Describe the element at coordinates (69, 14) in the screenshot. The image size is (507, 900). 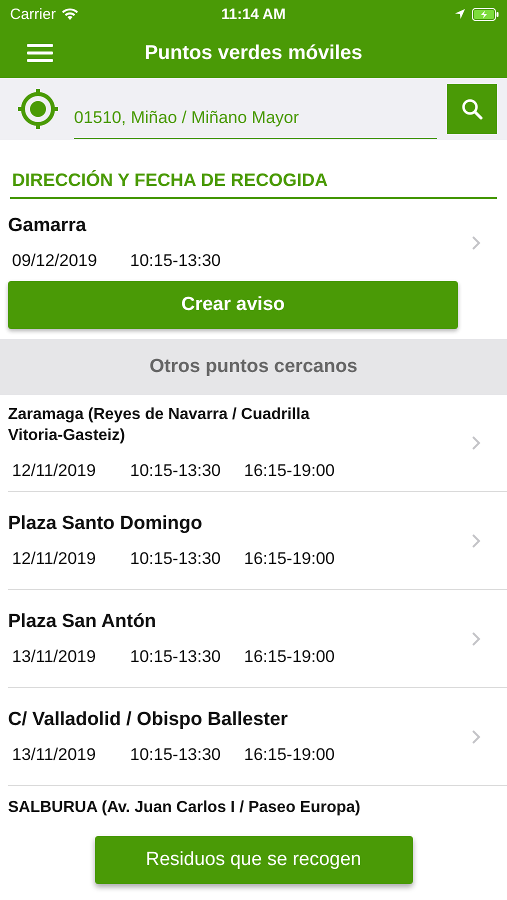
I see `wifi-icon` at that location.